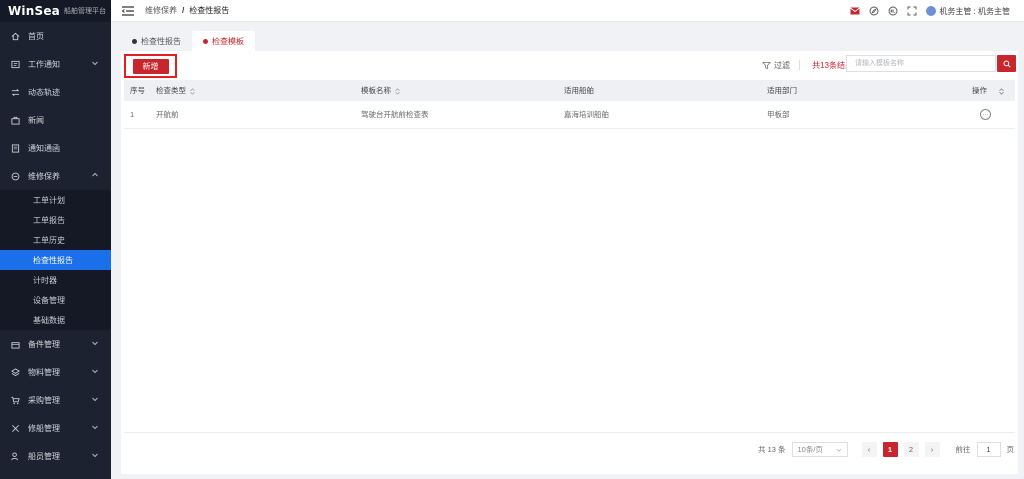 The image size is (1024, 479). I want to click on search-input, so click(921, 63).